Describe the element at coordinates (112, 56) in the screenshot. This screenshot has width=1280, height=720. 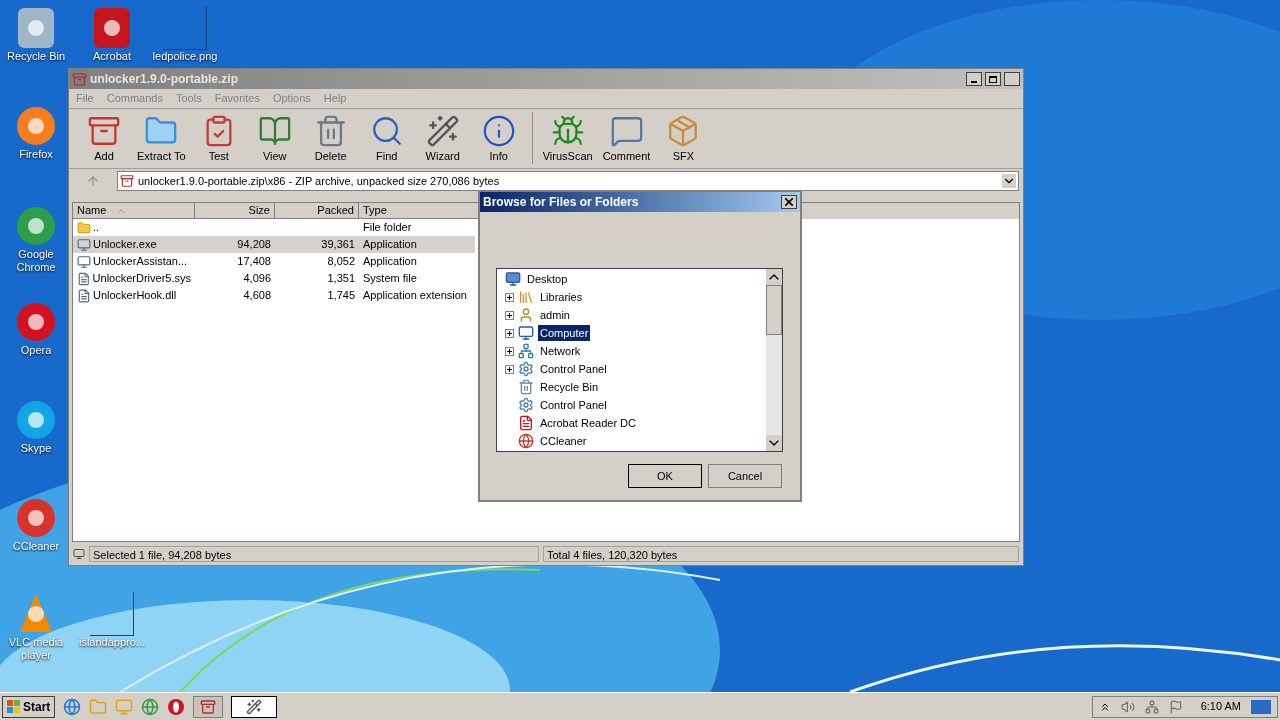
I see `icon-label: Acrobat` at that location.